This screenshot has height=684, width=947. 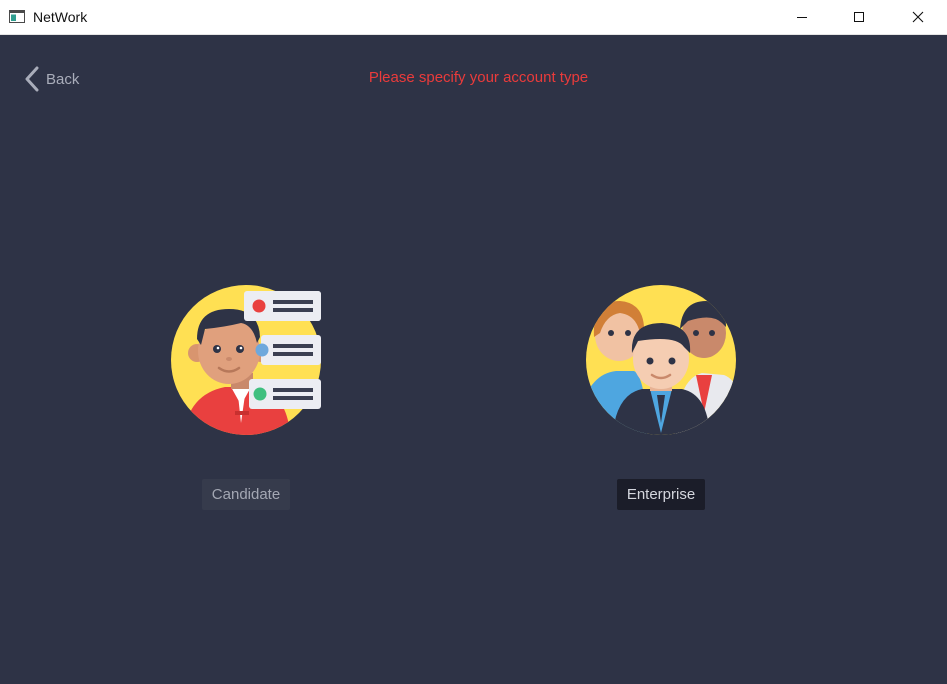 I want to click on minimize-button, so click(x=802, y=17).